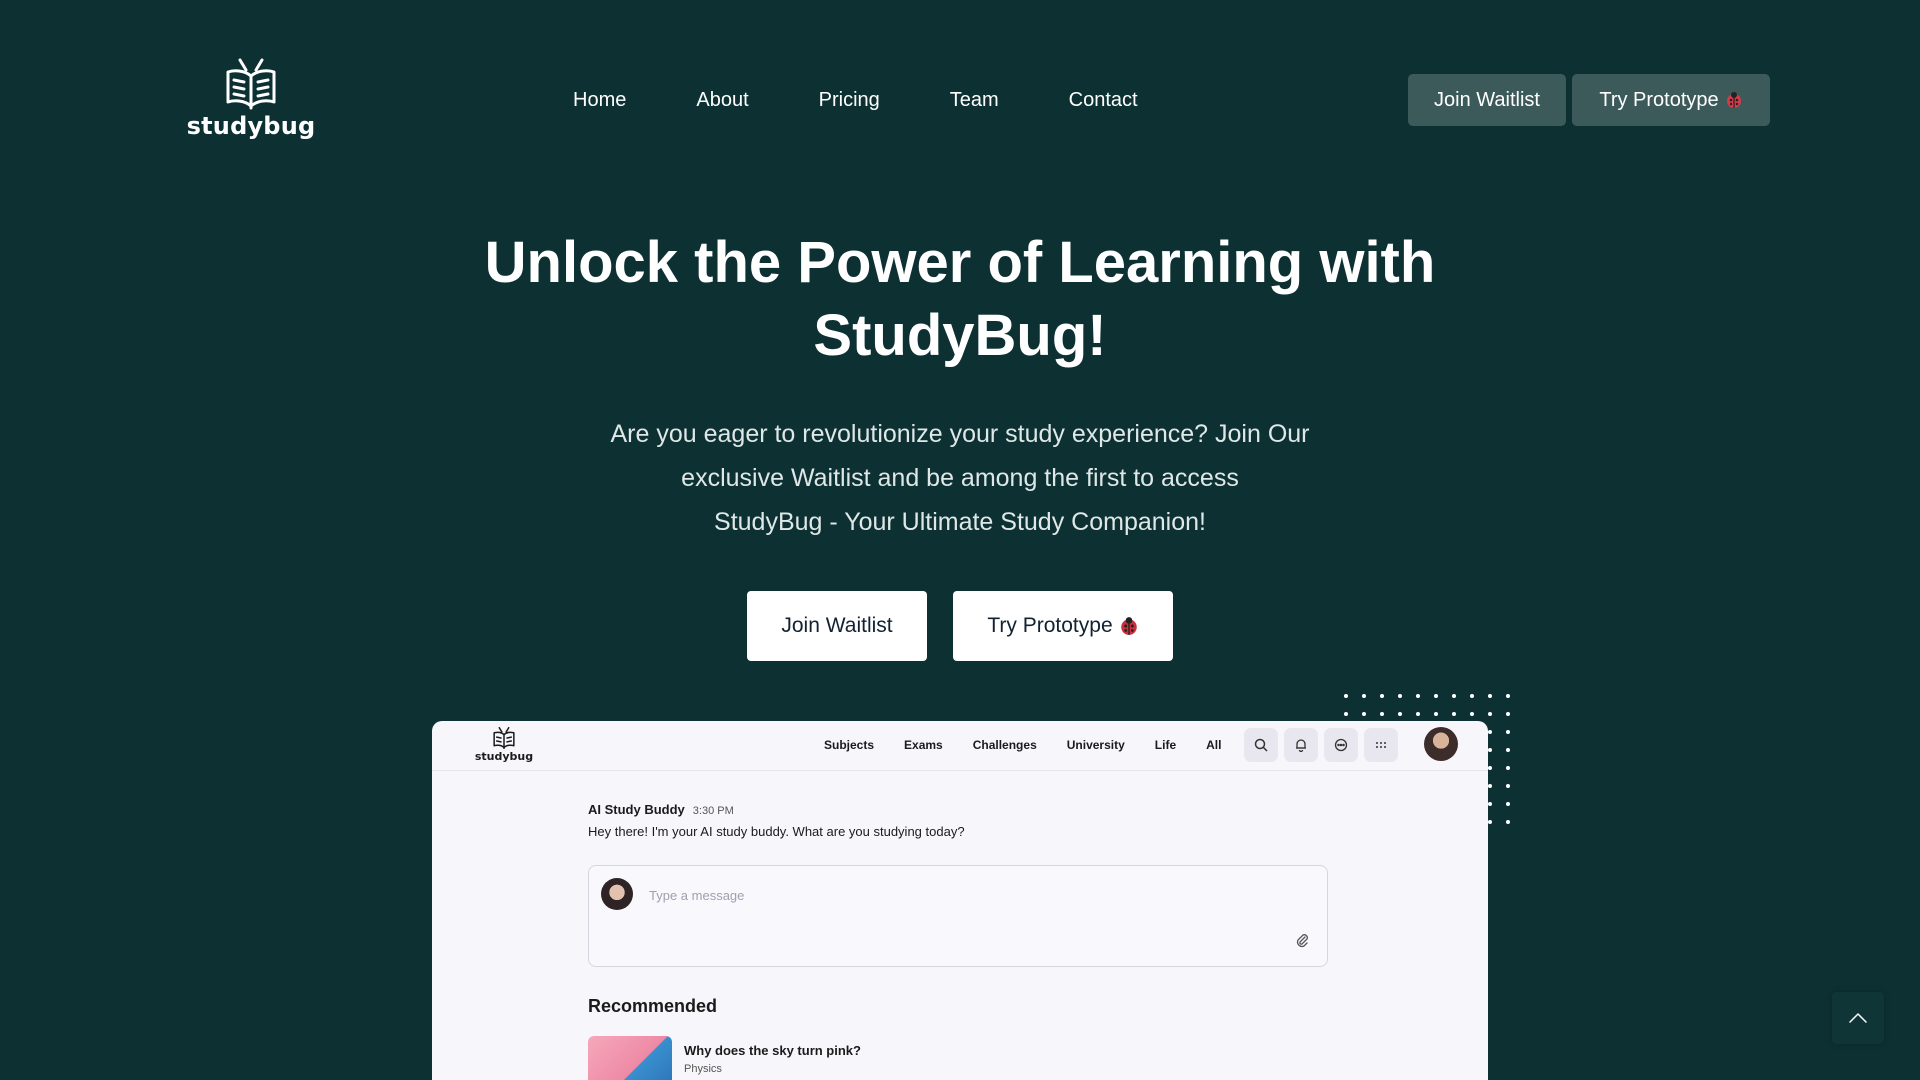  Describe the element at coordinates (599, 100) in the screenshot. I see `nav-home: Home` at that location.